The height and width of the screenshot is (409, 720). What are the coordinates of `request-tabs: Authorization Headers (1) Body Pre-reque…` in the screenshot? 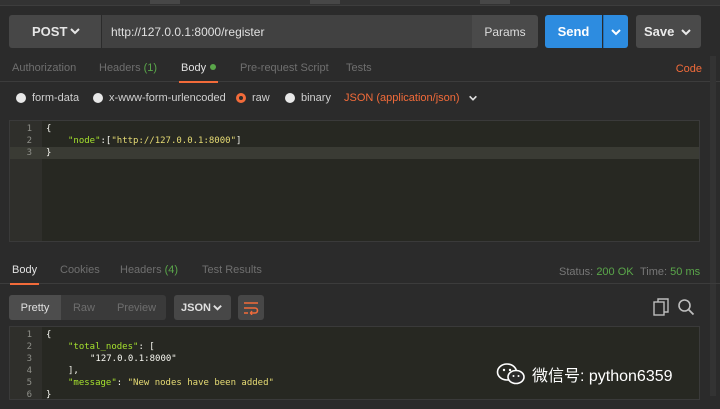 It's located at (360, 70).